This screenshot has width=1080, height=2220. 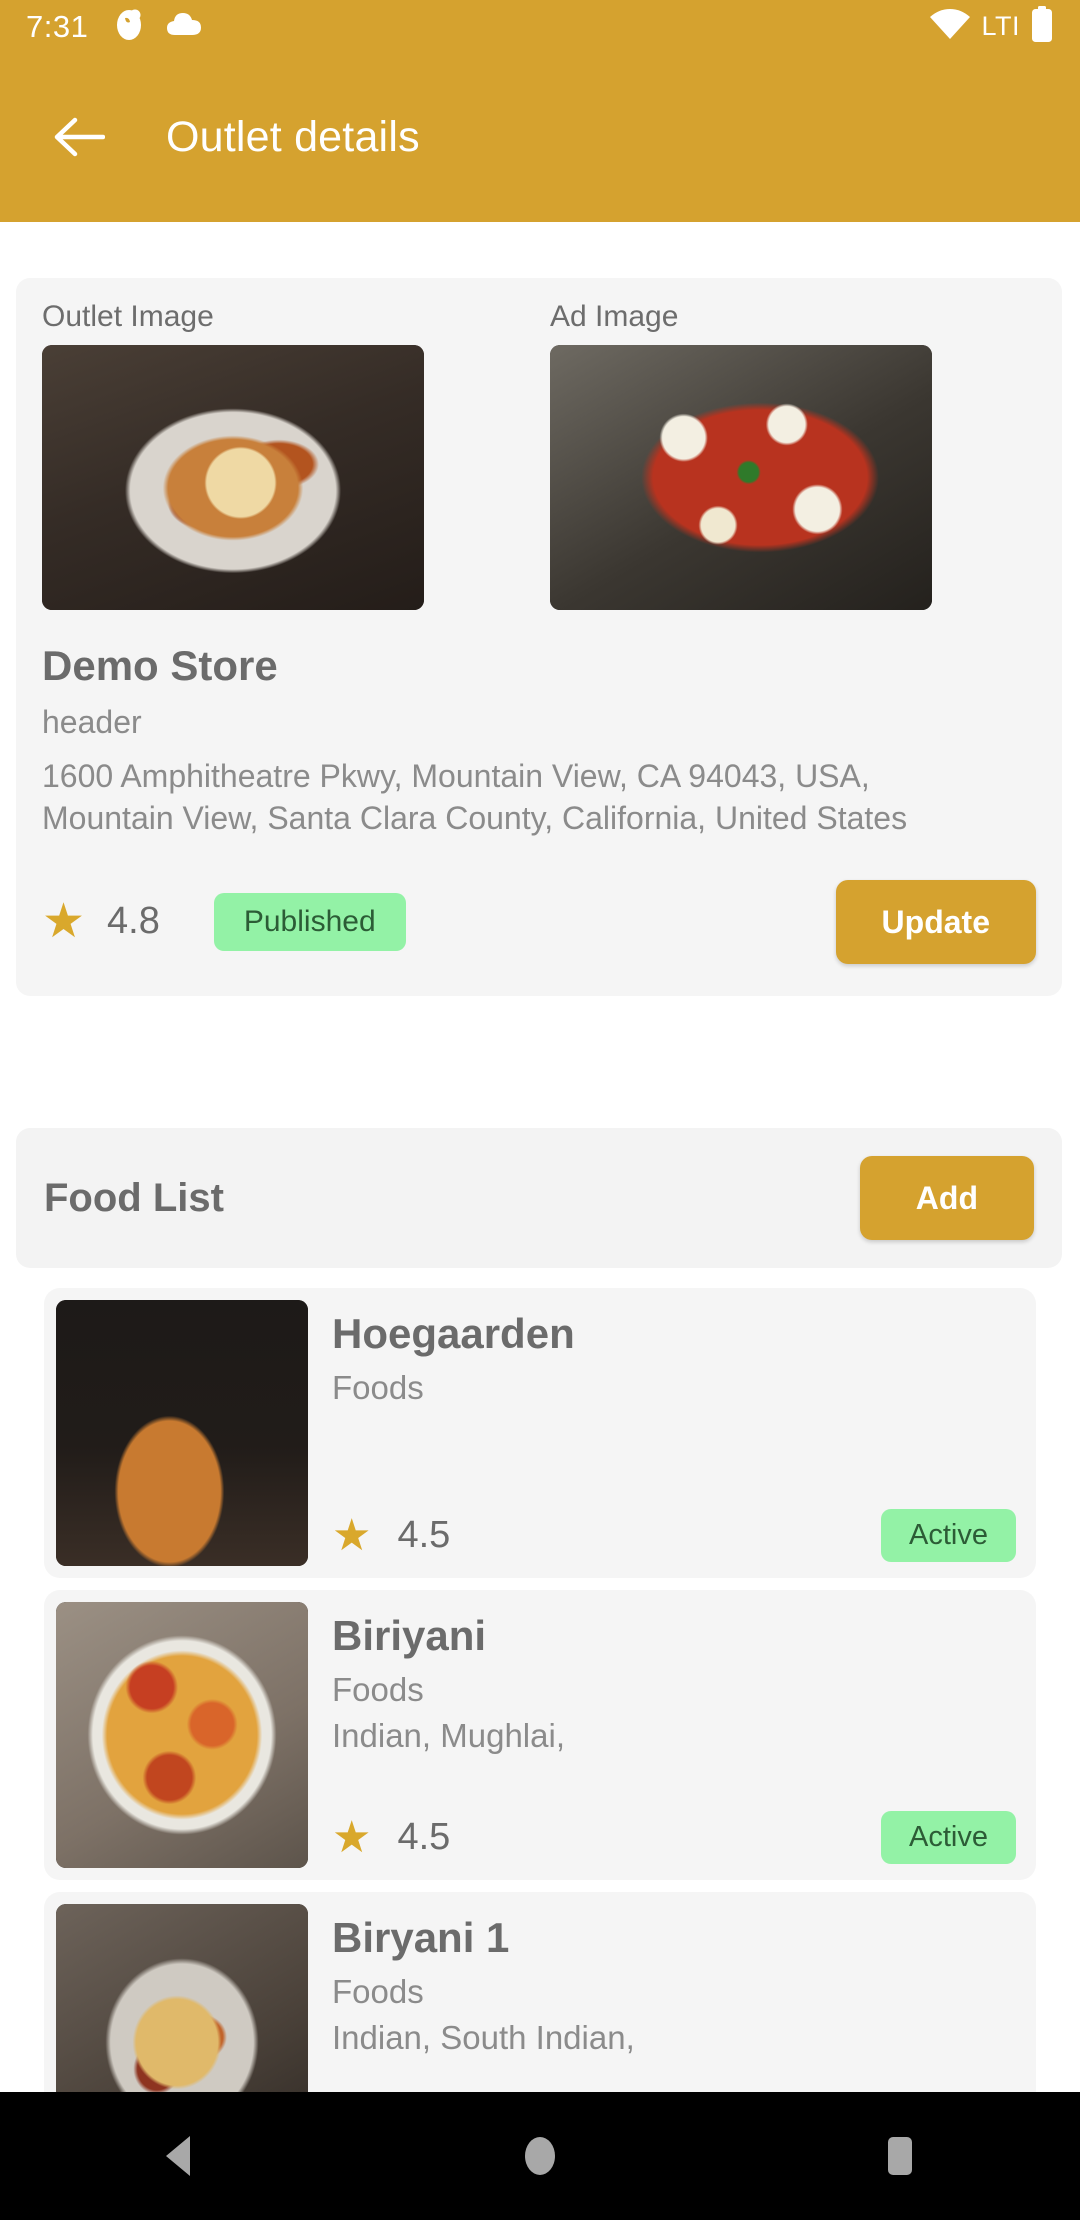 I want to click on ad-image-photo, so click(x=741, y=477).